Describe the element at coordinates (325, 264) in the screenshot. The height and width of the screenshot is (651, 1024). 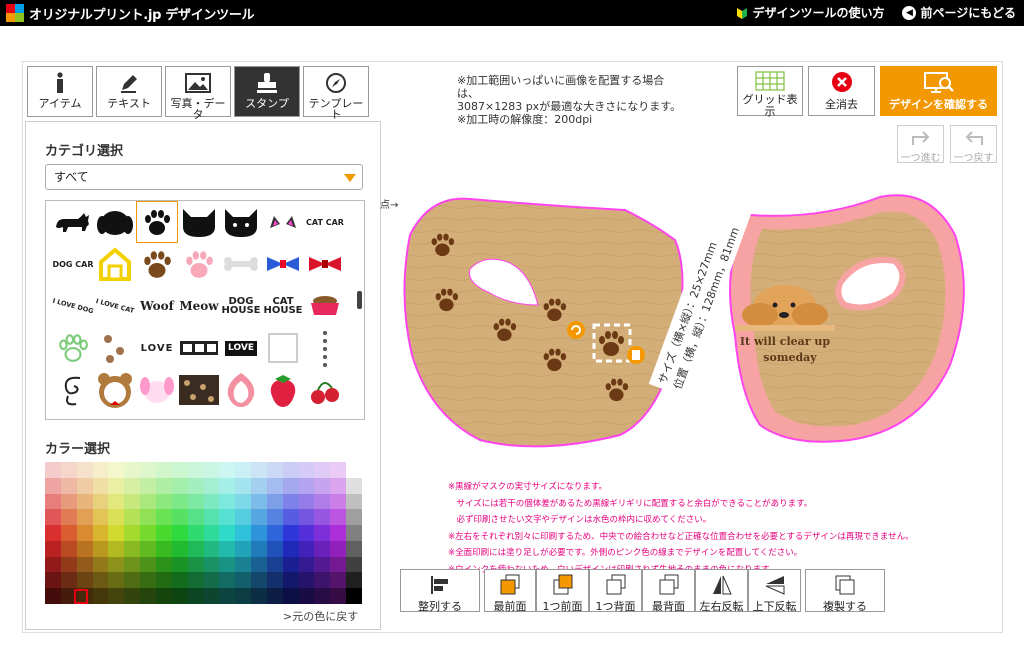
I see `stamp-bow-red` at that location.